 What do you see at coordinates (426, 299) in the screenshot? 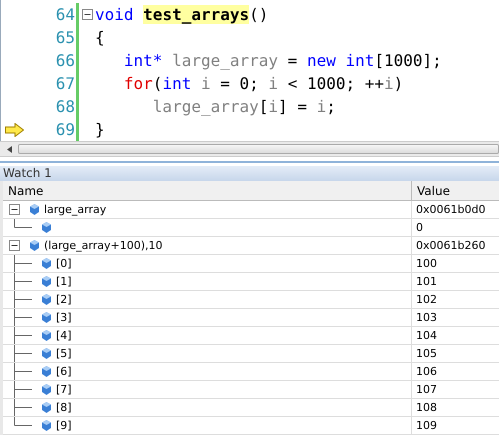
I see `value-cell-text: 102` at bounding box center [426, 299].